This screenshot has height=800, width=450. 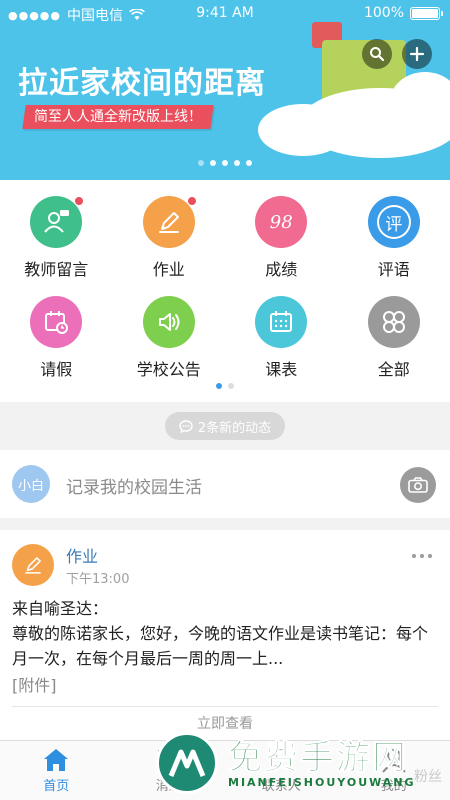 What do you see at coordinates (31, 484) in the screenshot?
I see `avatar: 小白` at bounding box center [31, 484].